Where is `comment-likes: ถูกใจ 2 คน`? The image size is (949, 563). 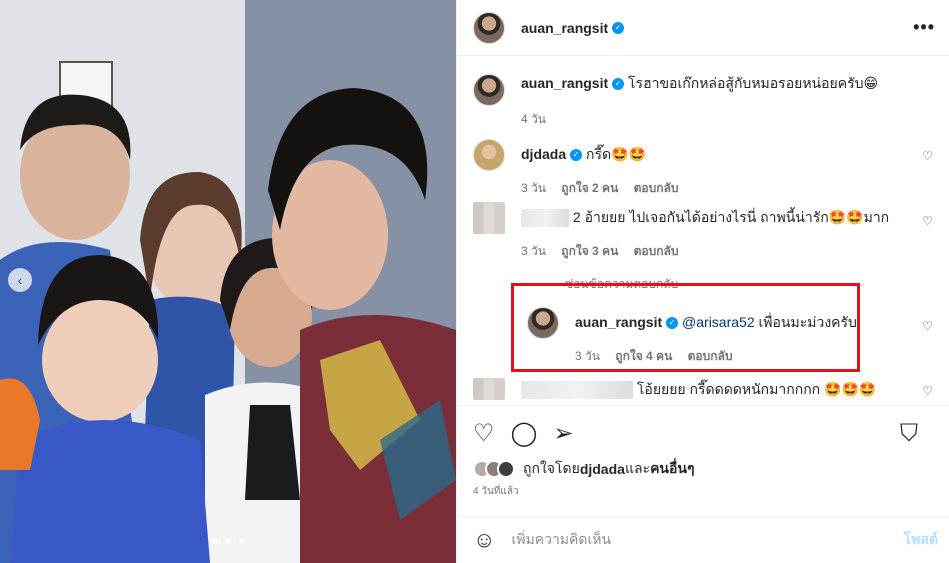
comment-likes: ถูกใจ 2 คน is located at coordinates (589, 188).